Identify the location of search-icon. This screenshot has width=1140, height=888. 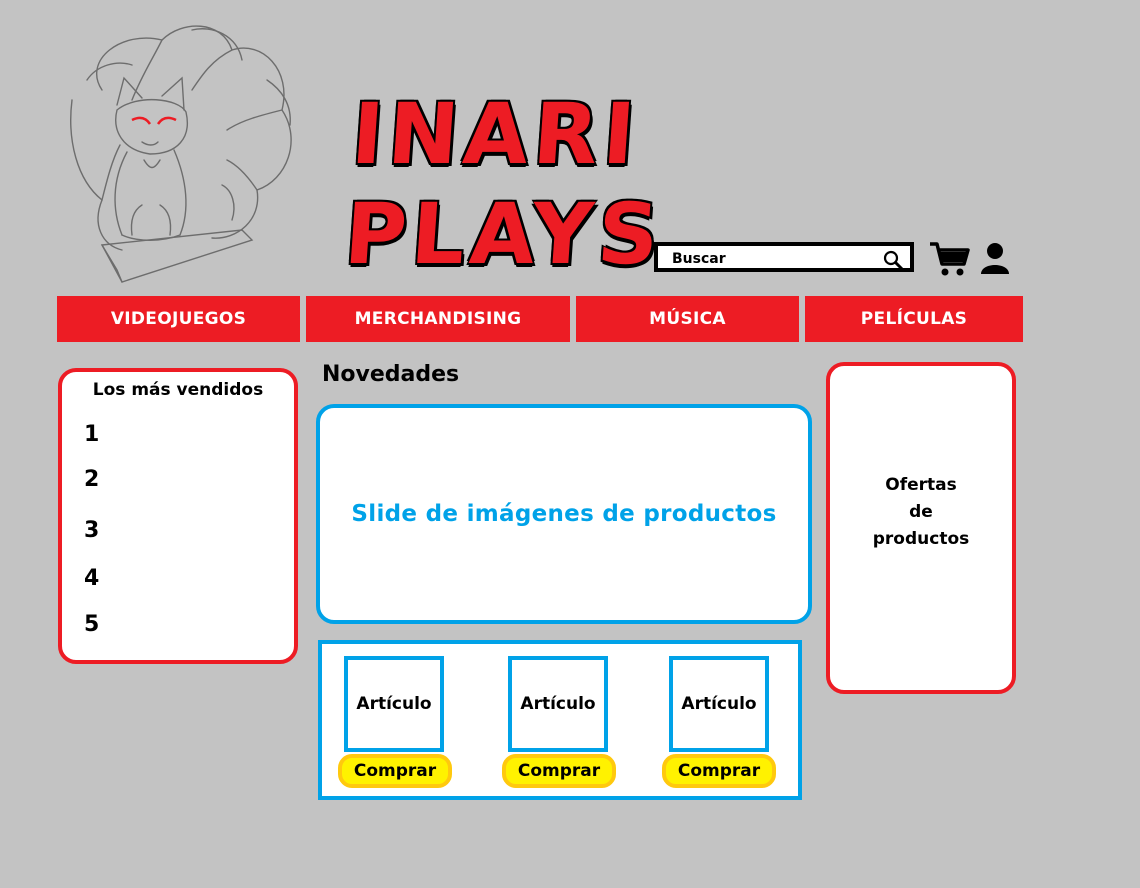
(893, 260).